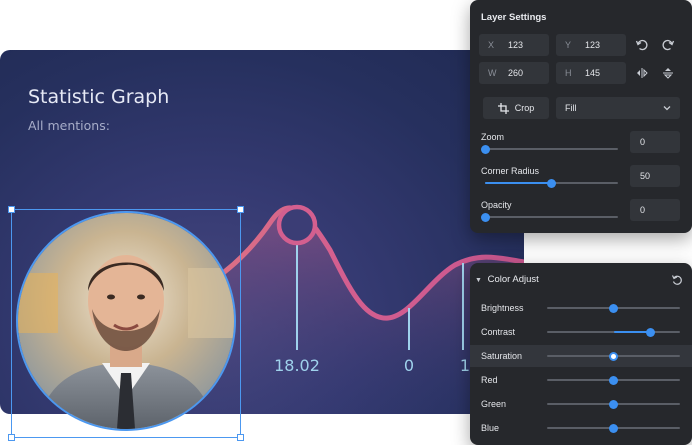 The width and height of the screenshot is (692, 445). I want to click on panel-title: Layer Settings, so click(514, 17).